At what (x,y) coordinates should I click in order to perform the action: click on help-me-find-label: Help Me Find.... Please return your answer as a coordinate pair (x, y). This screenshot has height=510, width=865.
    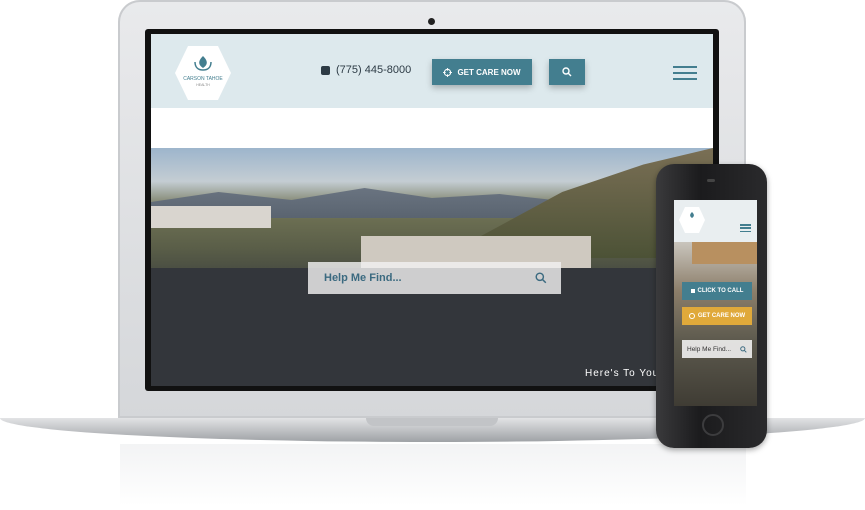
    Looking at the image, I should click on (363, 278).